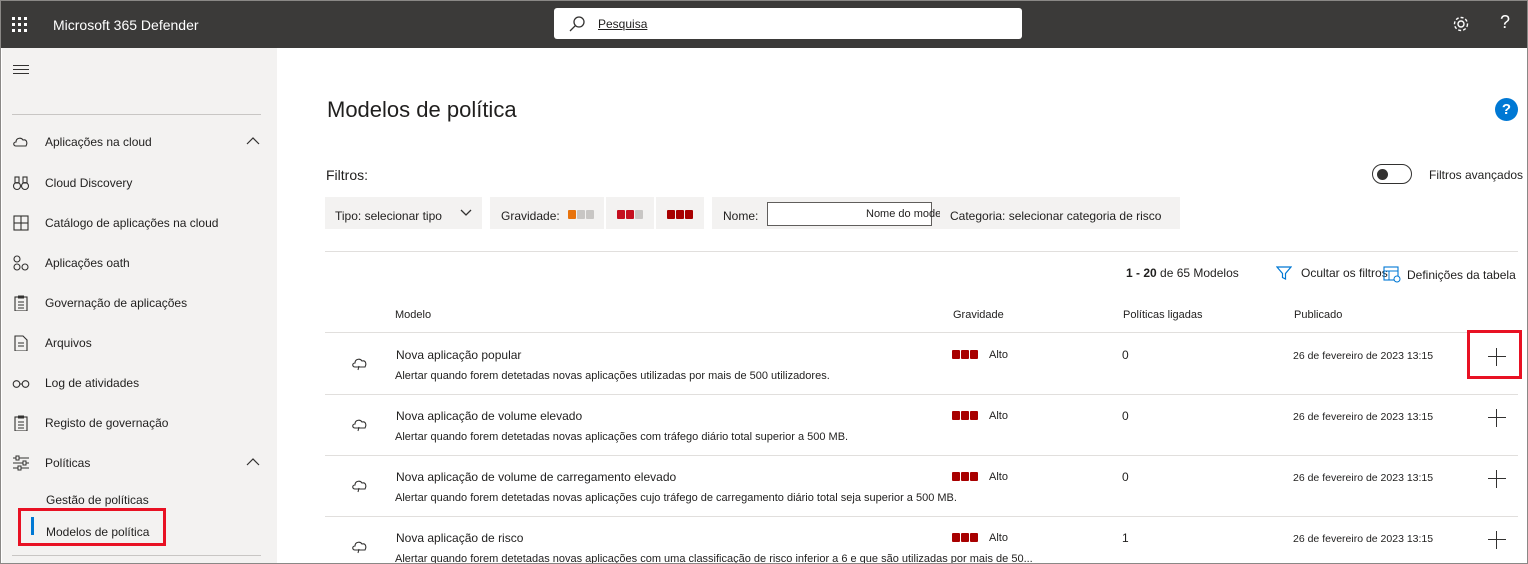 Image resolution: width=1528 pixels, height=564 pixels. I want to click on template-name: Nova aplicação popular, so click(458, 355).